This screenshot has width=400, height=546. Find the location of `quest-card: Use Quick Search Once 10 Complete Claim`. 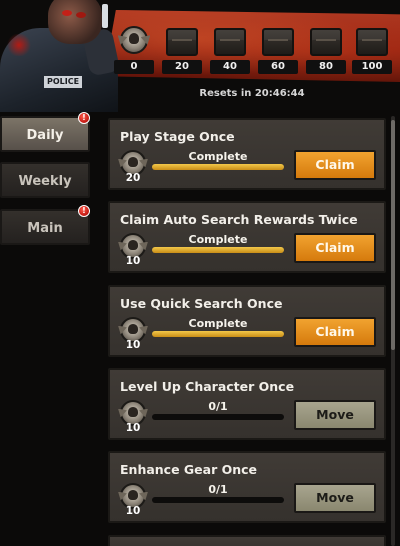

quest-card: Use Quick Search Once 10 Complete Claim is located at coordinates (247, 321).